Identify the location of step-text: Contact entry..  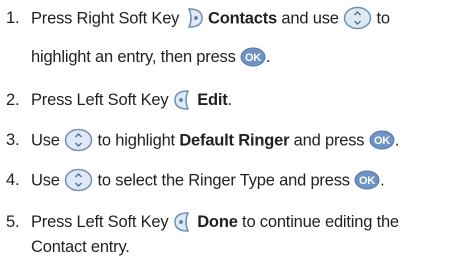
(80, 247).